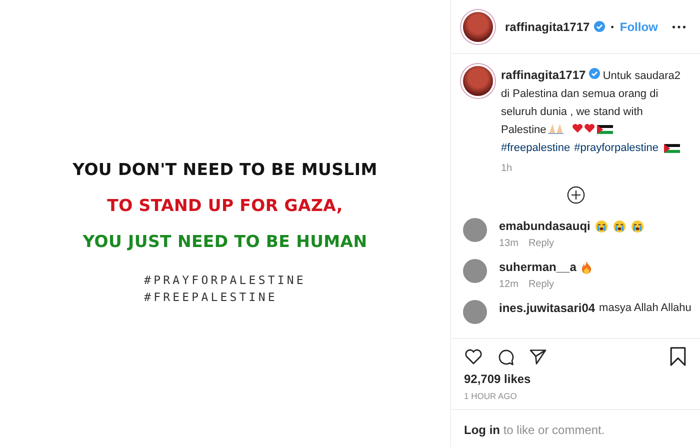 The image size is (700, 447). Describe the element at coordinates (575, 398) in the screenshot. I see `post-timestamp: 1 HOUR AGO` at that location.